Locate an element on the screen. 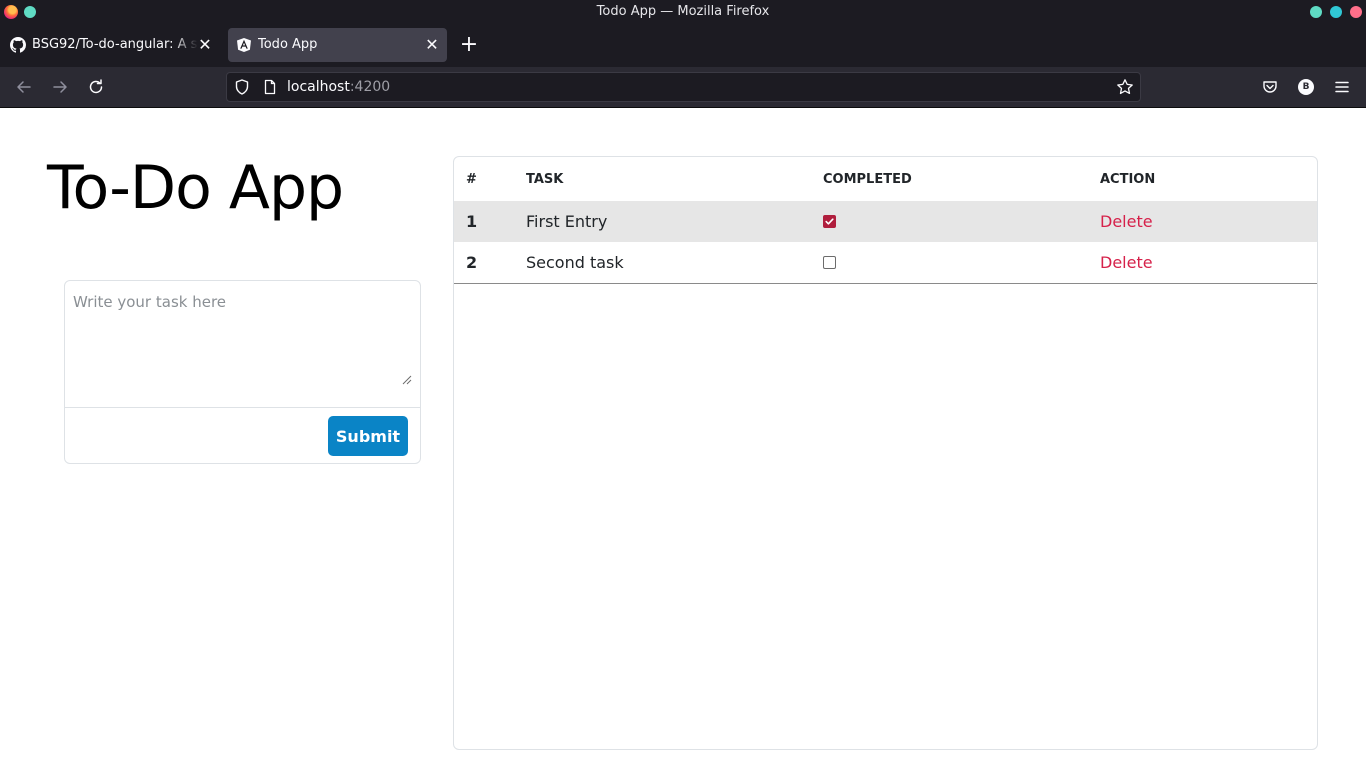 The image size is (1366, 768). table-row: 2 Second task Delete is located at coordinates (885, 263).